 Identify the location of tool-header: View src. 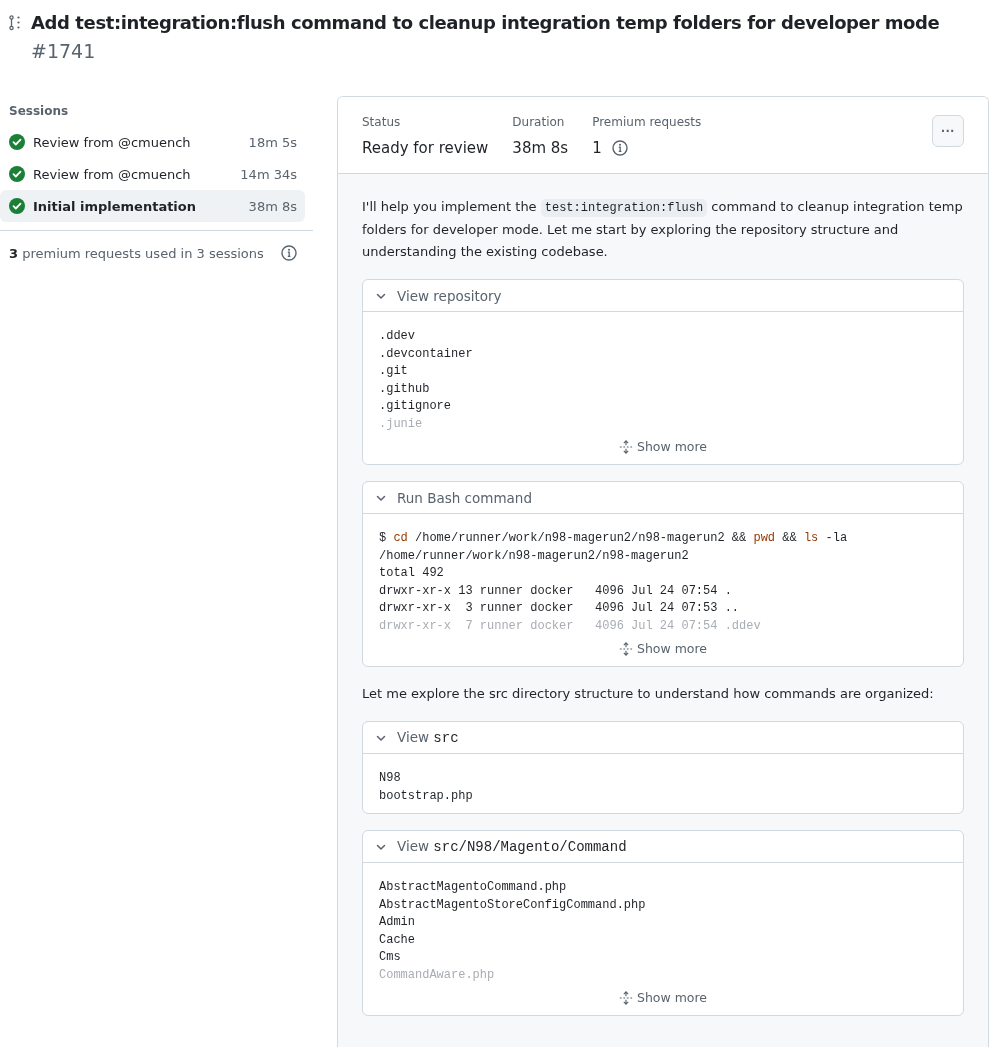
(663, 738).